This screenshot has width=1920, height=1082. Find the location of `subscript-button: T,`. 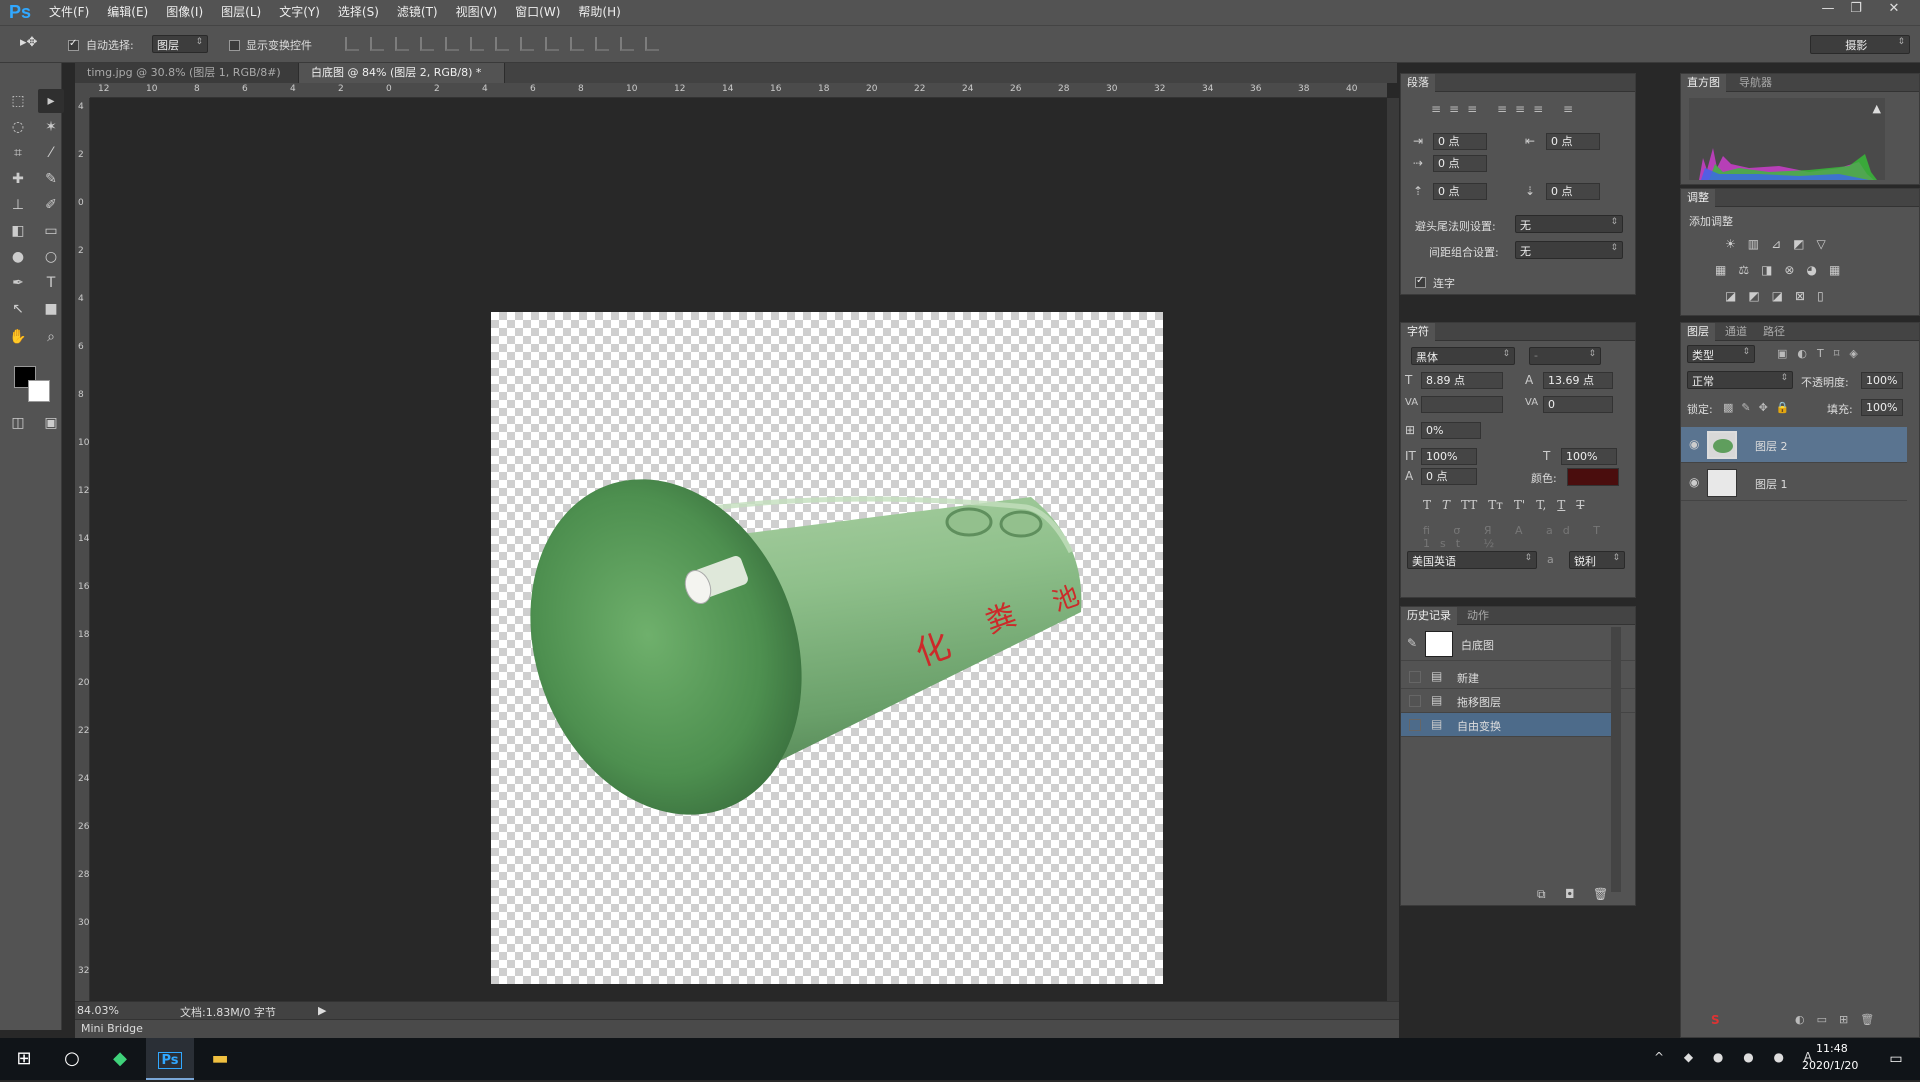

subscript-button: T, is located at coordinates (1541, 505).